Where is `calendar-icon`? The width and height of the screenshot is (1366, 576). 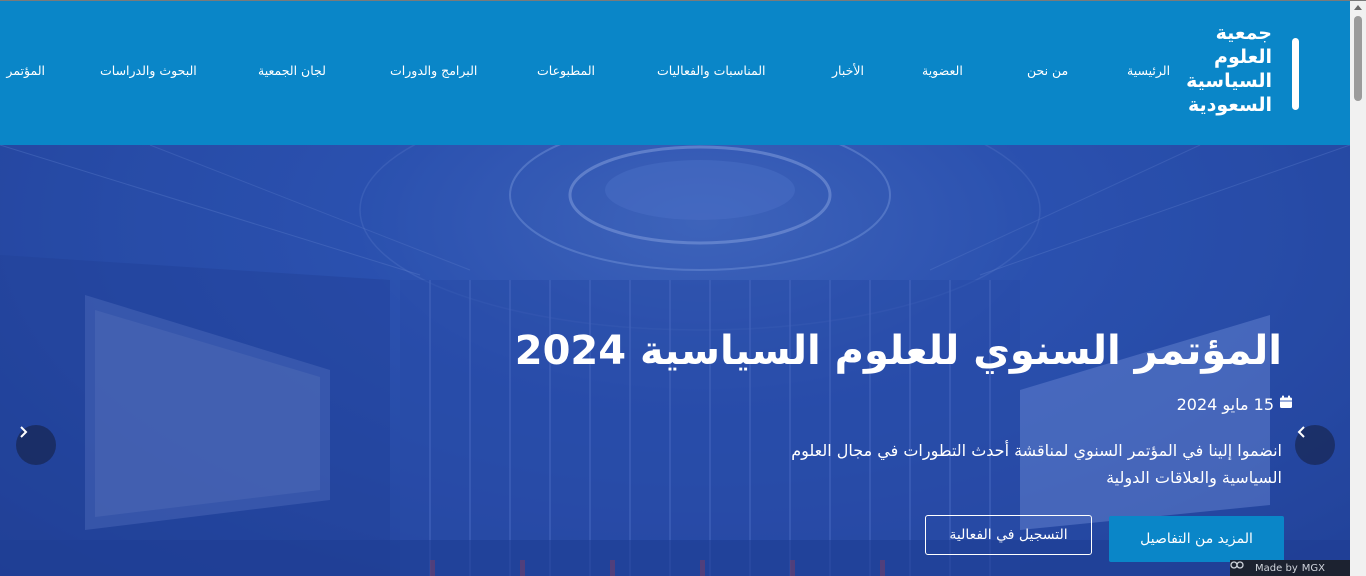 calendar-icon is located at coordinates (1286, 401).